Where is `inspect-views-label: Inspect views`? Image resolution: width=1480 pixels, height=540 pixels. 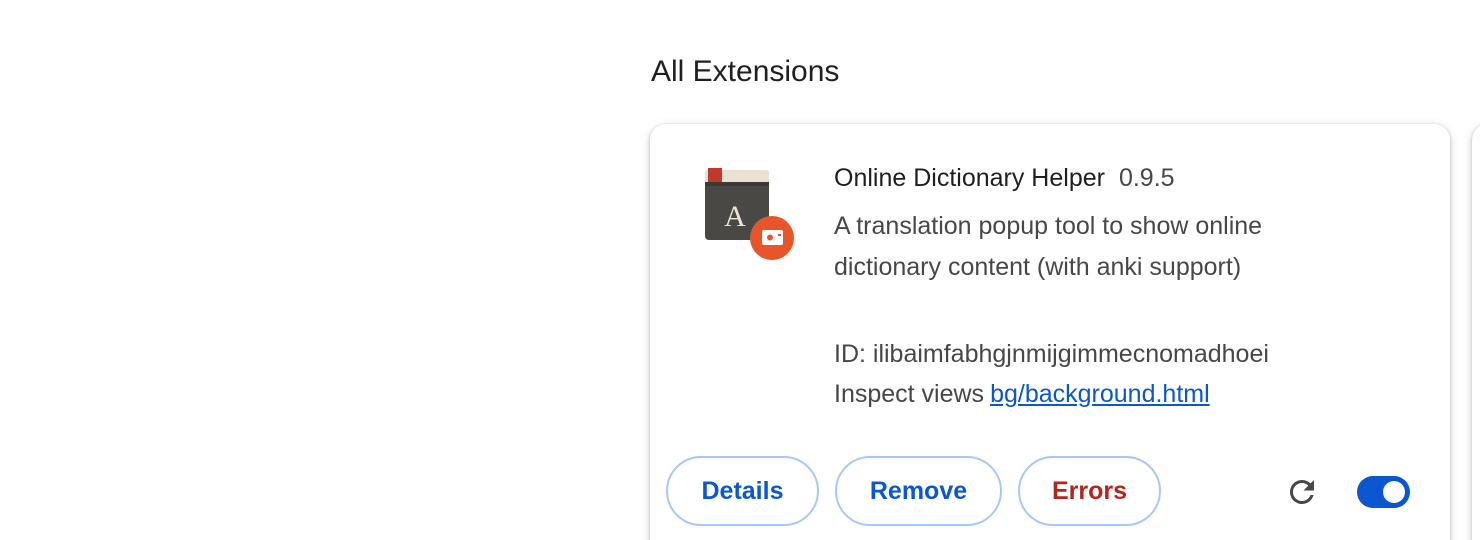
inspect-views-label: Inspect views is located at coordinates (909, 394).